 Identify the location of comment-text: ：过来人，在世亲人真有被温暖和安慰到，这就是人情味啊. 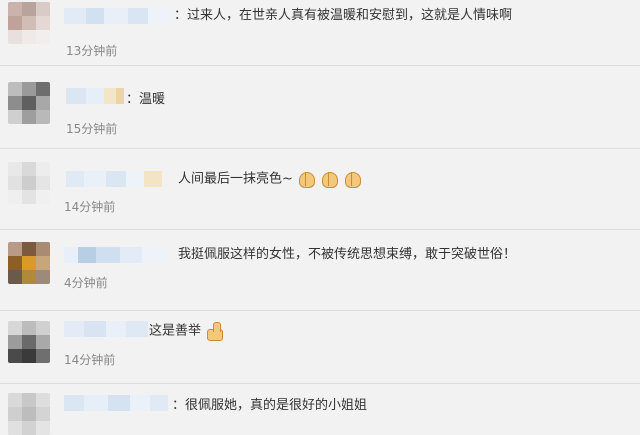
(343, 16).